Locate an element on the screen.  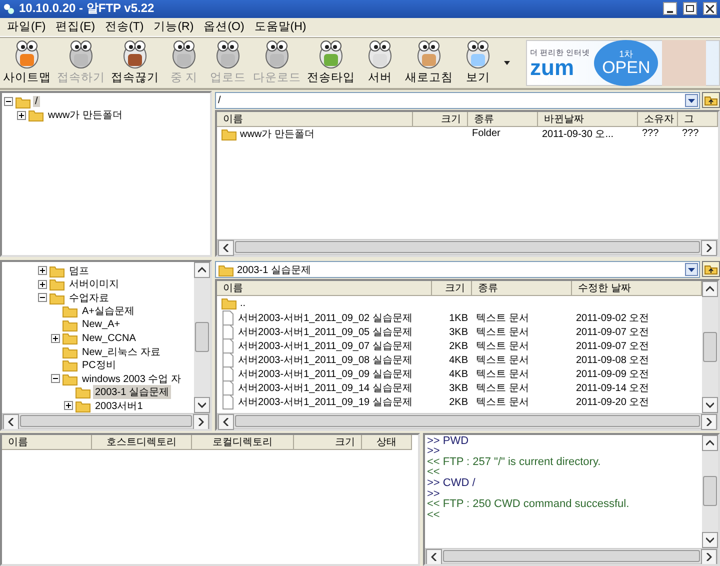
toolbar-button: 새로고침 is located at coordinates (429, 63).